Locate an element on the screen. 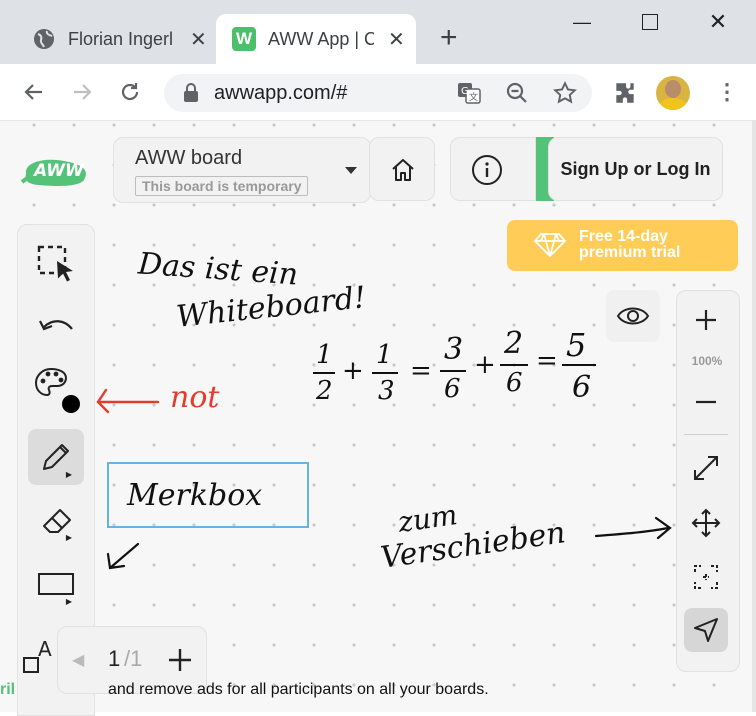 The height and width of the screenshot is (716, 756). pencil-tool: ▶ is located at coordinates (56, 457).